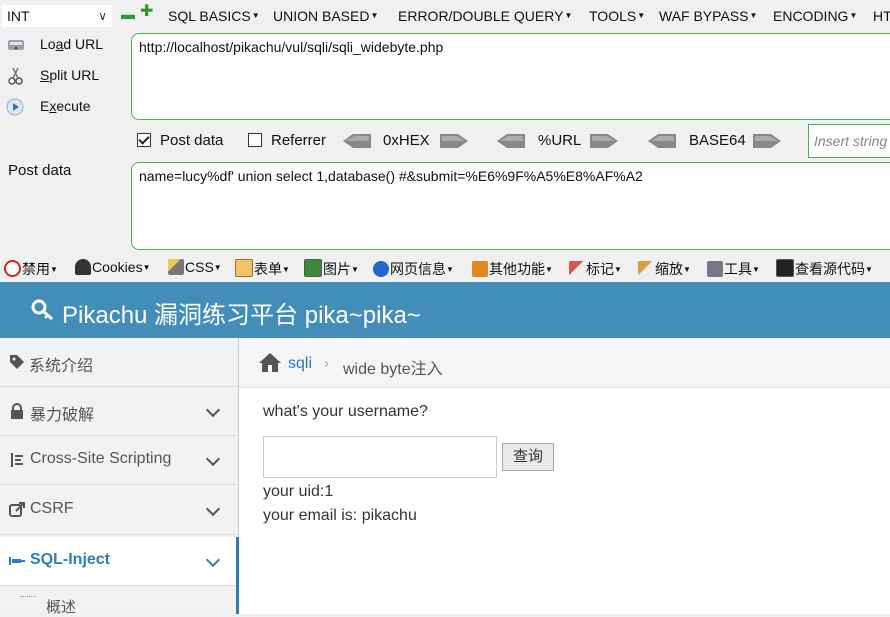 The width and height of the screenshot is (890, 617). What do you see at coordinates (16, 76) in the screenshot?
I see `scissors-icon` at bounding box center [16, 76].